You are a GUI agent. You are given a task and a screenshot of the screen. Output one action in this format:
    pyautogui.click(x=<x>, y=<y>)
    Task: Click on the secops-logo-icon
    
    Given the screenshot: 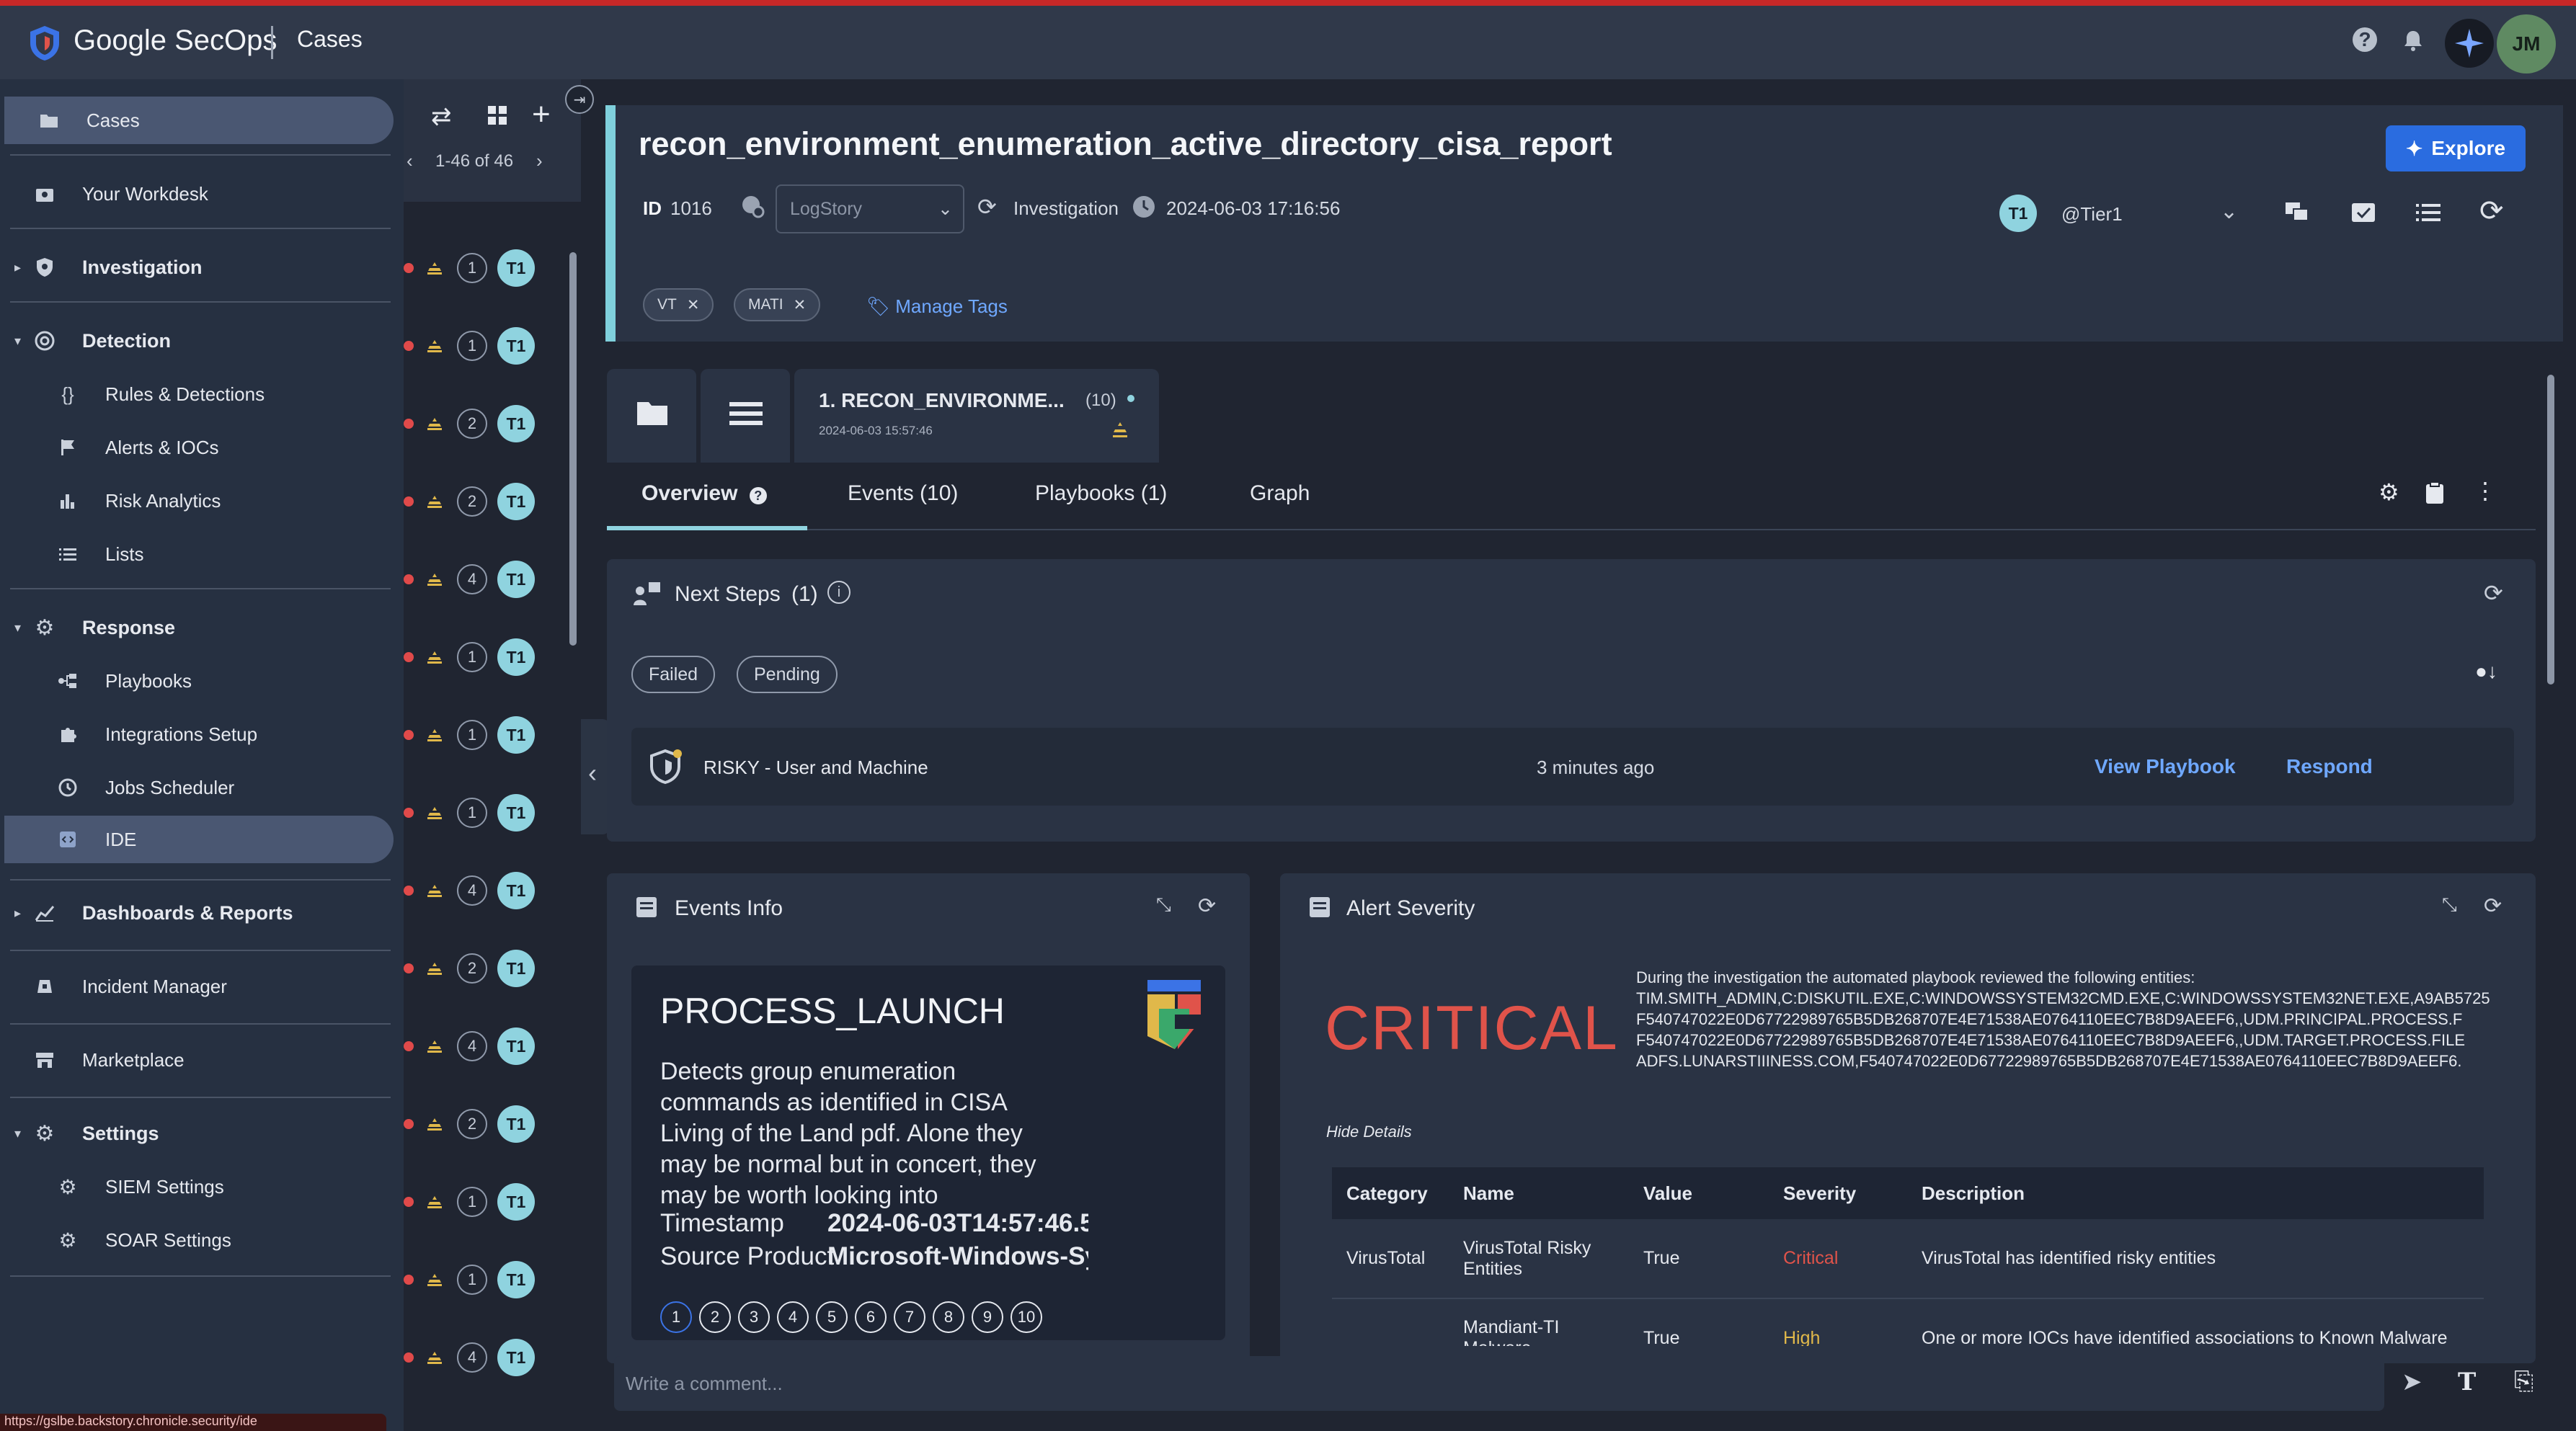 What is the action you would take?
    pyautogui.click(x=44, y=43)
    